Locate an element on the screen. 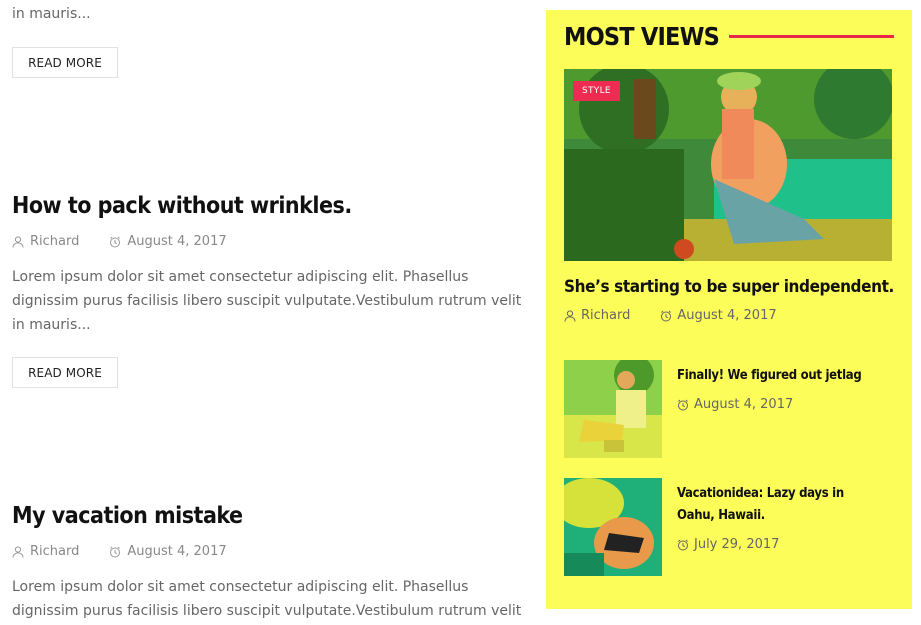 The width and height of the screenshot is (921, 625). featured-meta: Richard August 4, 2017 is located at coordinates (670, 315).